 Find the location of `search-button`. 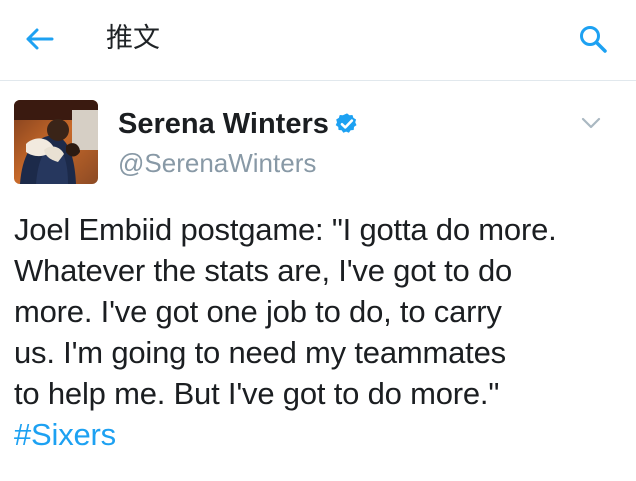

search-button is located at coordinates (593, 39).